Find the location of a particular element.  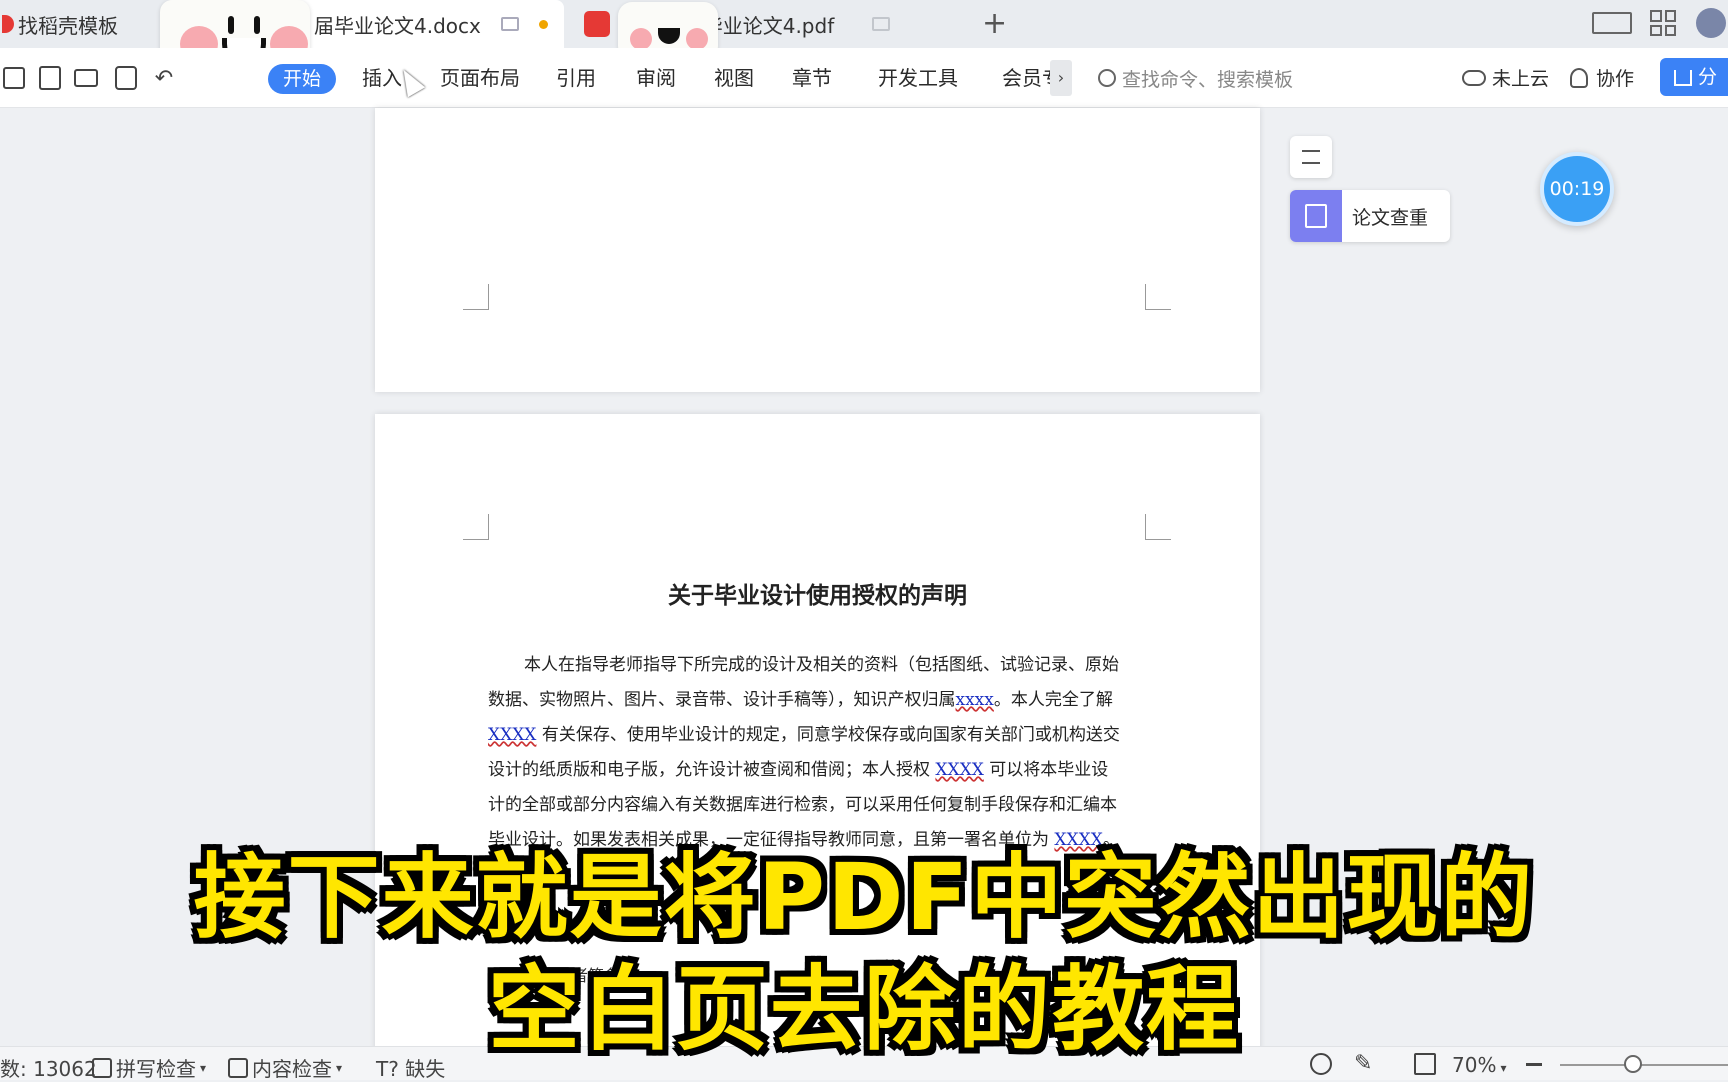

unsaved-dot-icon is located at coordinates (543, 24).